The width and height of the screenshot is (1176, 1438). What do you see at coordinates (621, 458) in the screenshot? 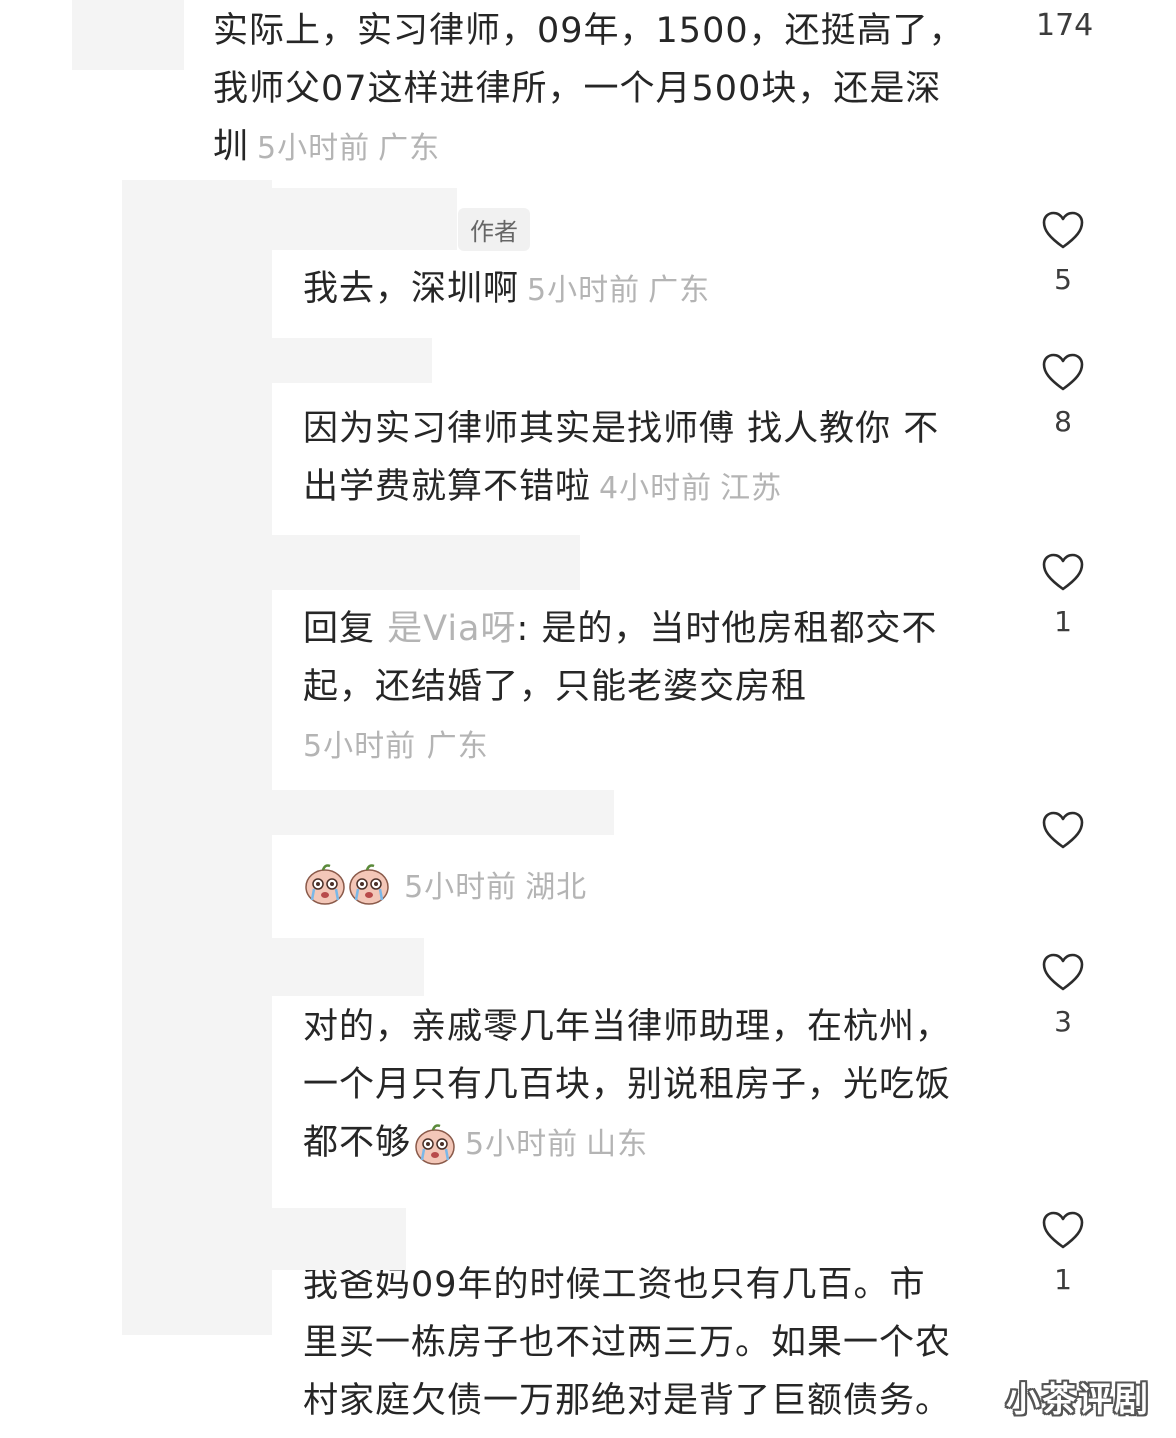
I see `comment-3-text: 因为实习律师其实是找师傅 找人教你 不 出学费就算不错啦 4小时前 江苏` at bounding box center [621, 458].